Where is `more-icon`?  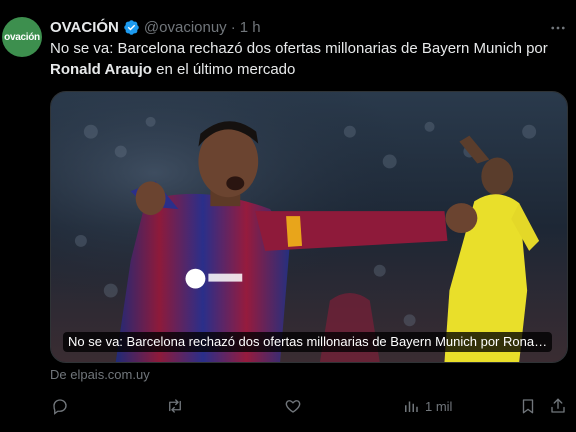 more-icon is located at coordinates (558, 28).